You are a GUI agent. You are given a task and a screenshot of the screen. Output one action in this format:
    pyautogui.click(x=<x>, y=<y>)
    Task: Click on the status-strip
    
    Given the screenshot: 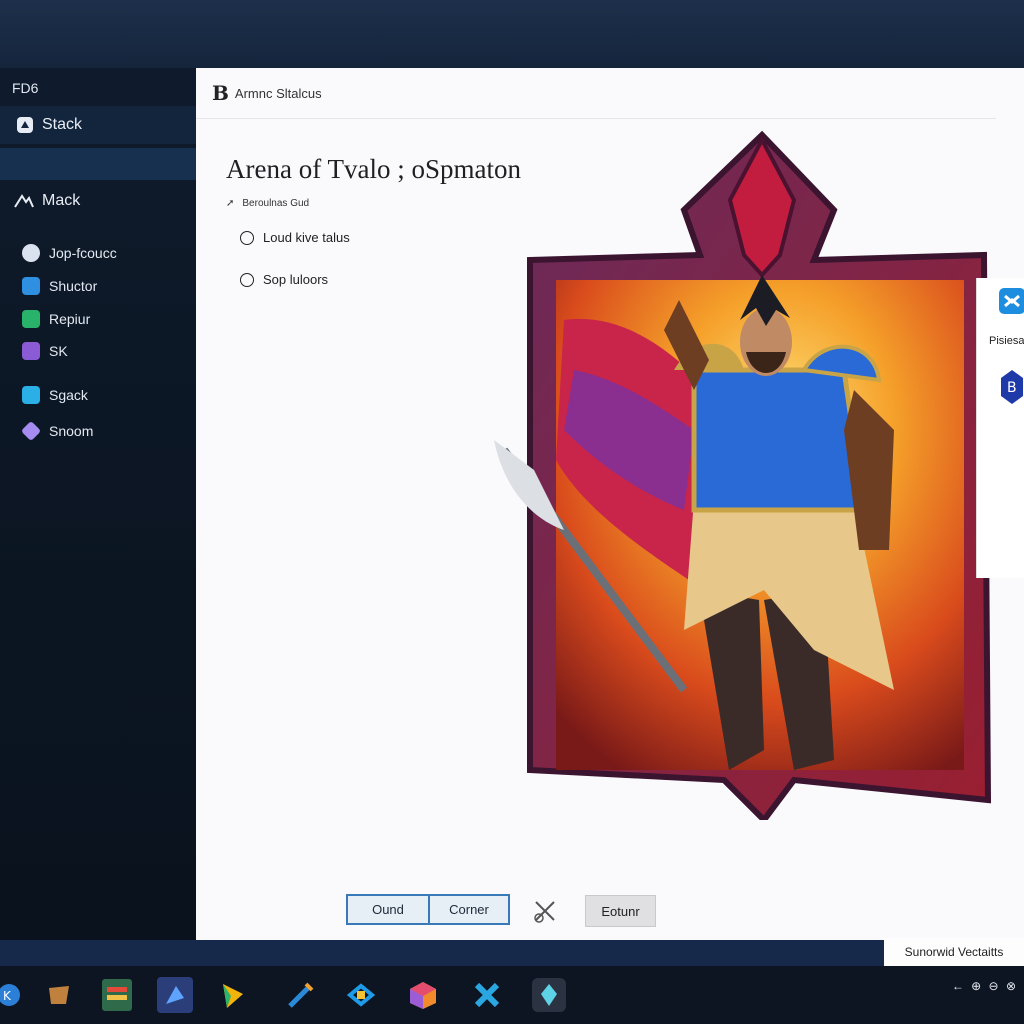 What is the action you would take?
    pyautogui.click(x=512, y=953)
    